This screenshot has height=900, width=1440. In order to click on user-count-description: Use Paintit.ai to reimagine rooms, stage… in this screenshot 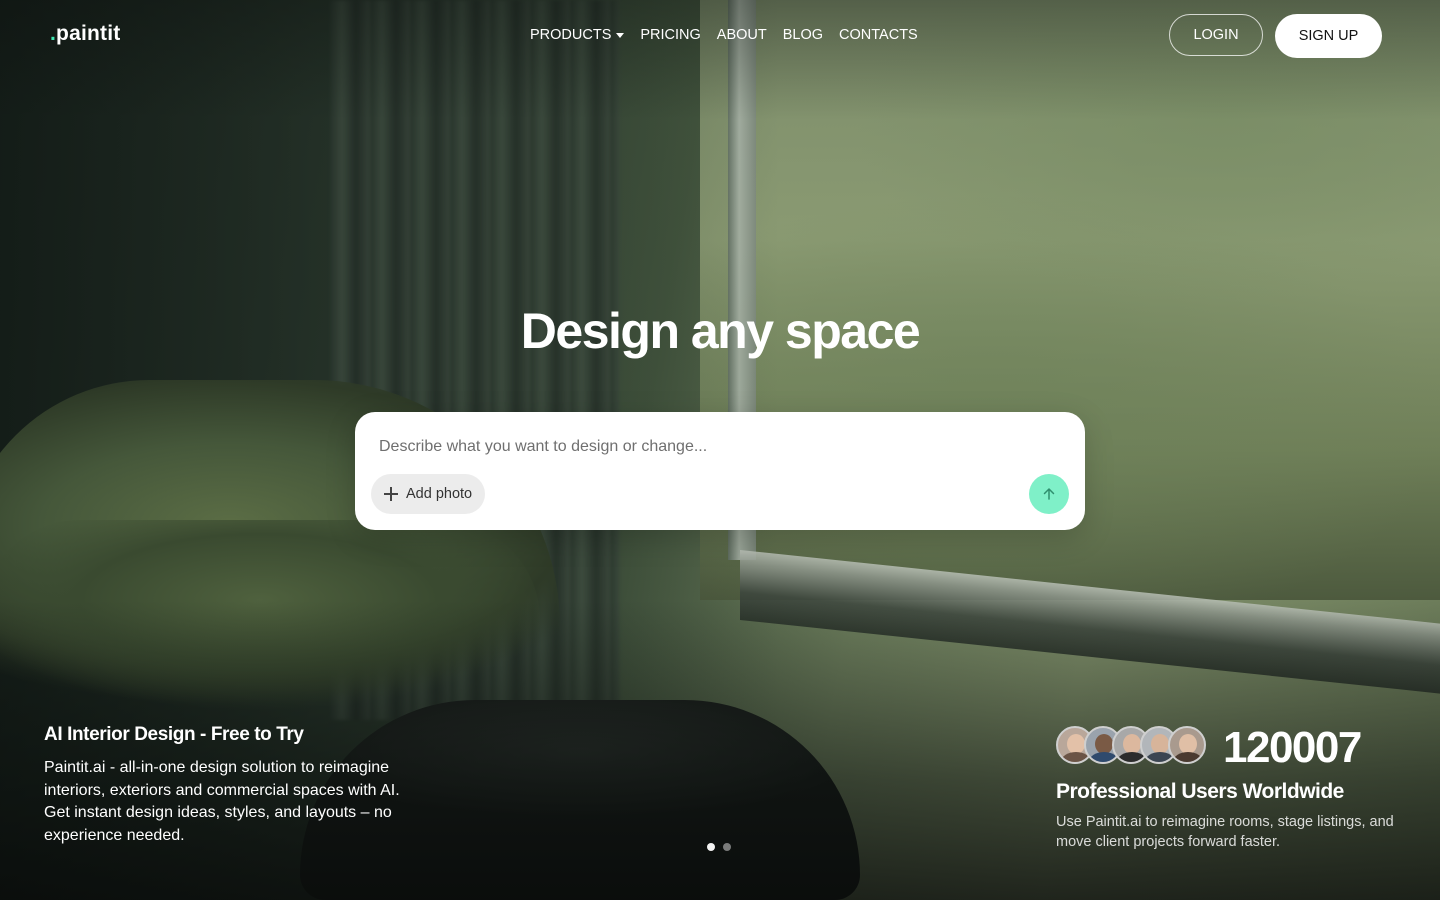, I will do `click(1225, 832)`.